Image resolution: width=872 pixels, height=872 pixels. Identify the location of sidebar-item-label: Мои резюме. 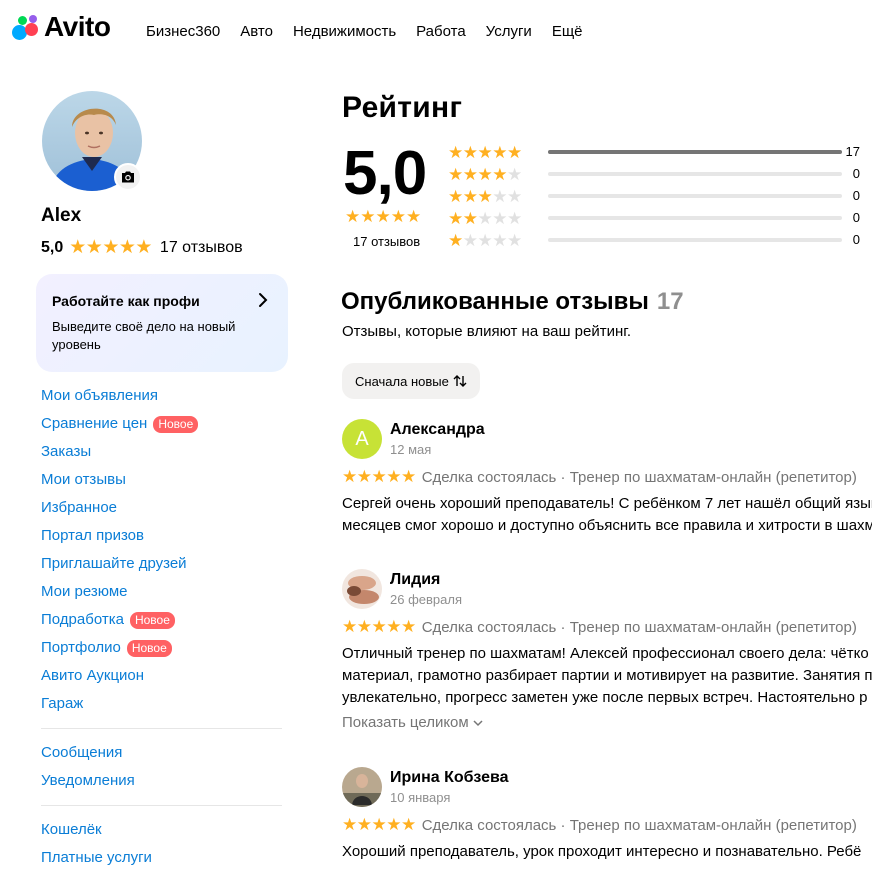
(84, 591).